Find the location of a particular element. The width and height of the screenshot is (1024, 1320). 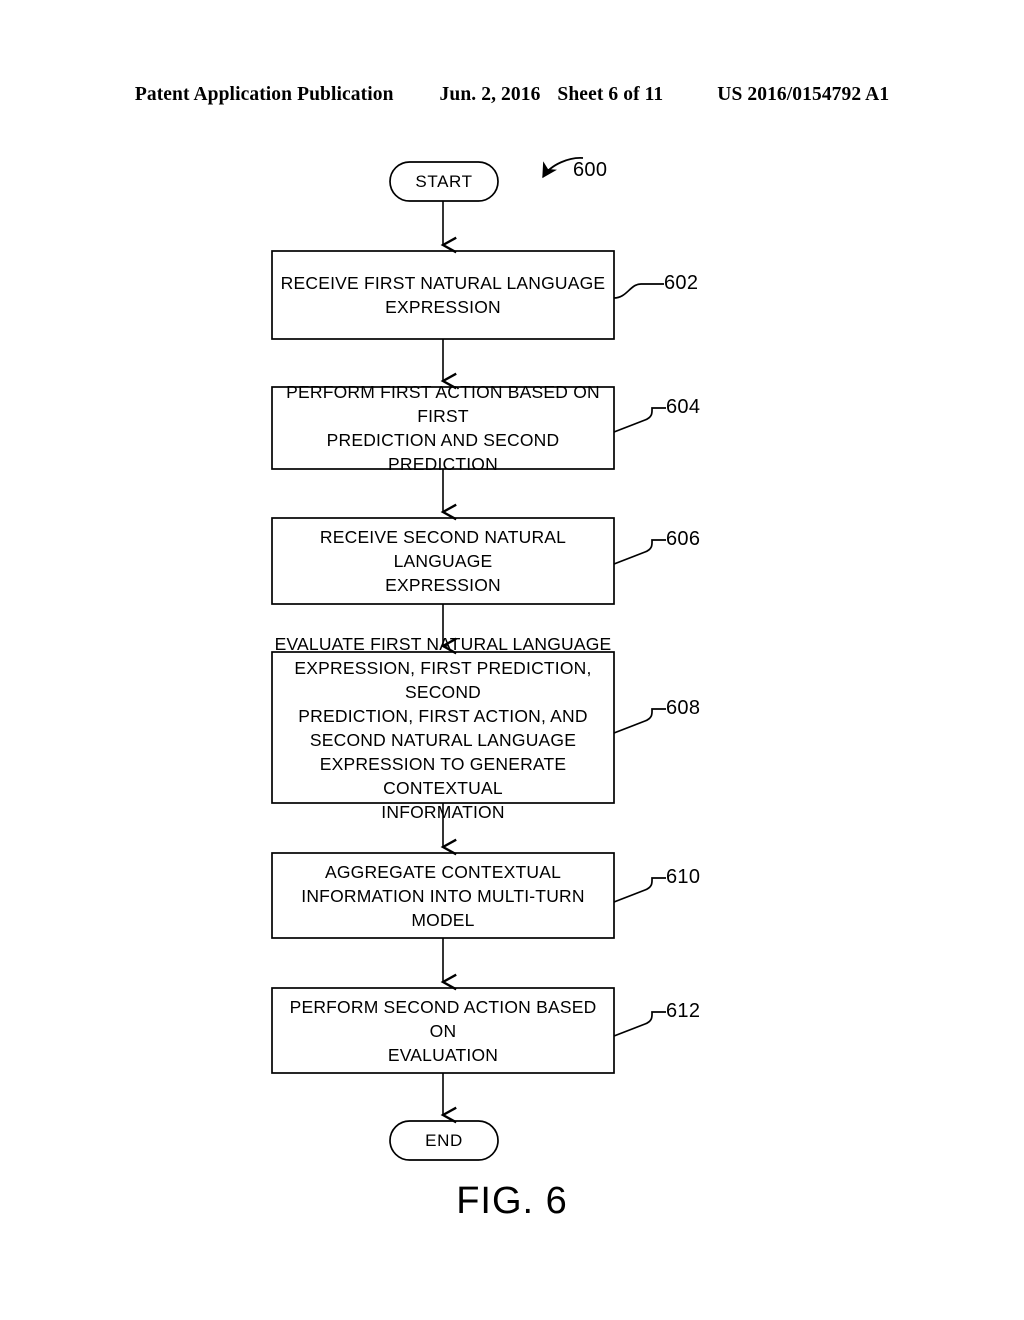

start-node-label: START is located at coordinates (444, 181).